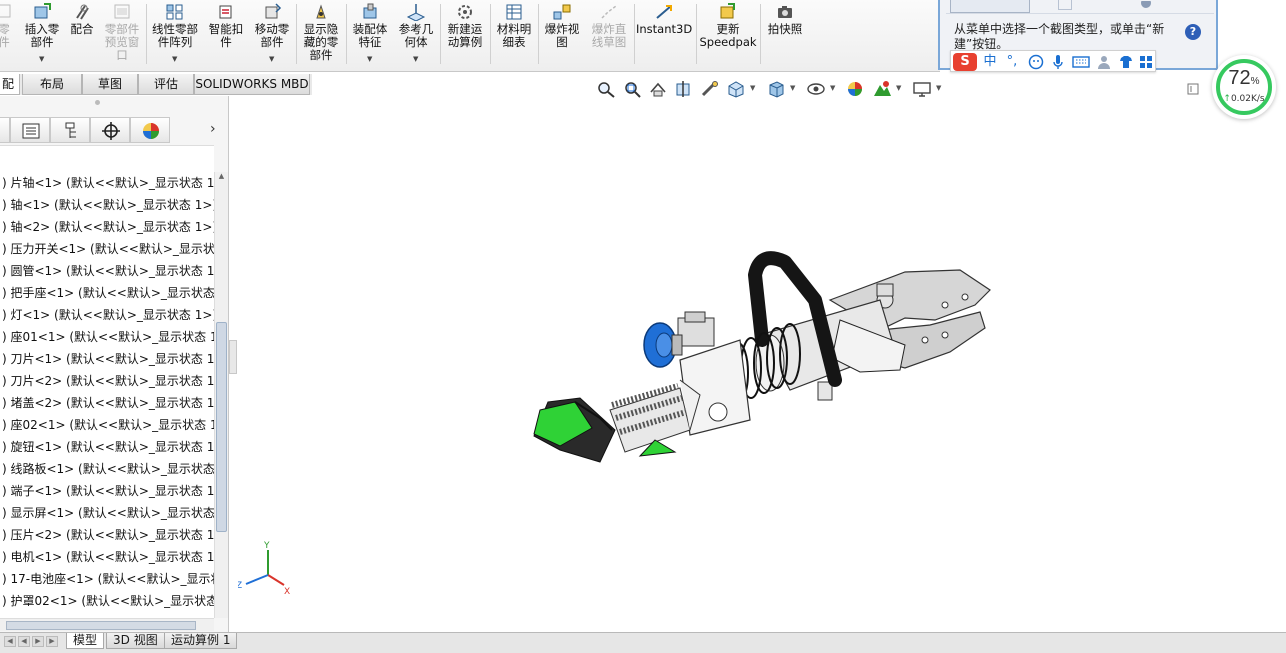 Image resolution: width=1286 pixels, height=653 pixels. What do you see at coordinates (1193, 32) in the screenshot?
I see `help-icon: ?` at bounding box center [1193, 32].